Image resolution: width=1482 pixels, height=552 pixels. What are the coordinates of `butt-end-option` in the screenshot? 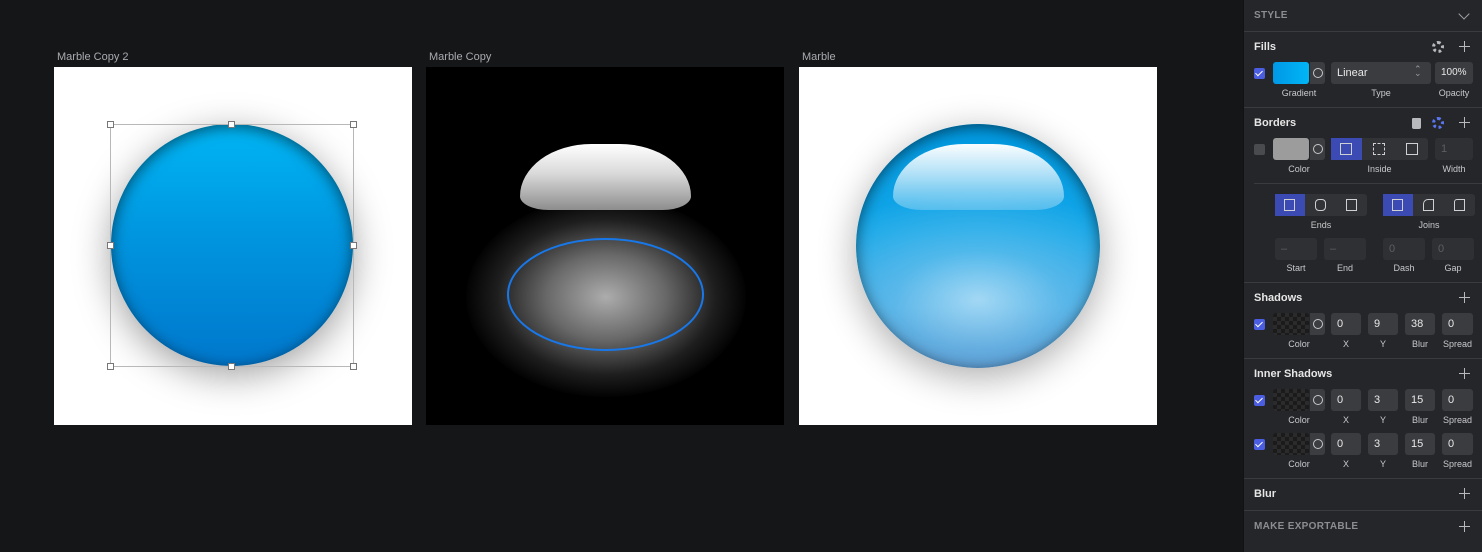 It's located at (1290, 205).